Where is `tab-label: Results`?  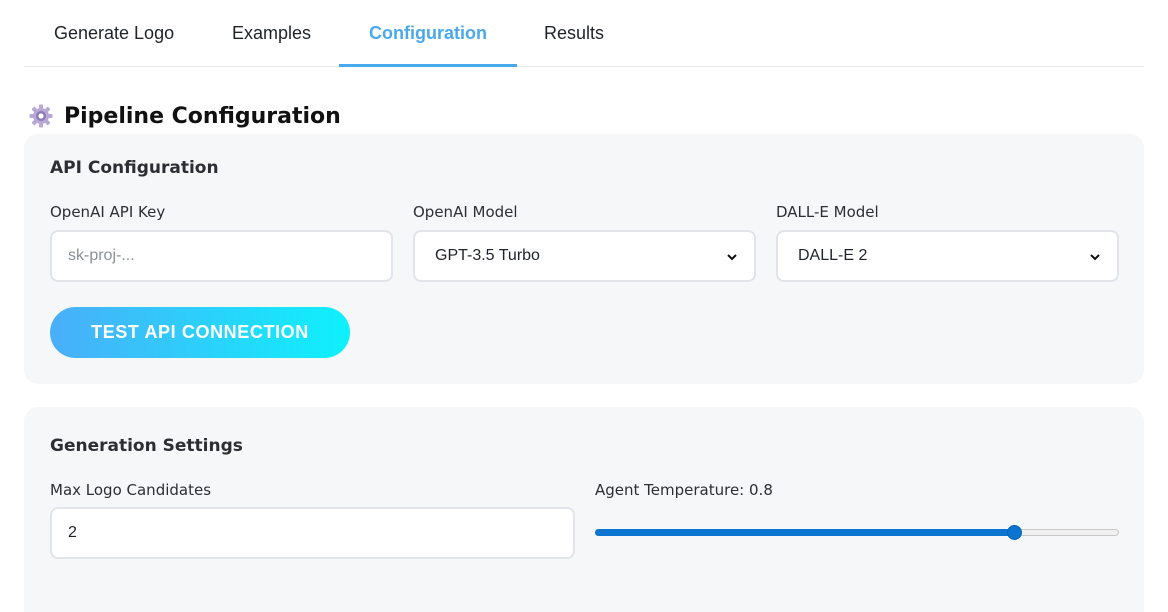 tab-label: Results is located at coordinates (574, 32).